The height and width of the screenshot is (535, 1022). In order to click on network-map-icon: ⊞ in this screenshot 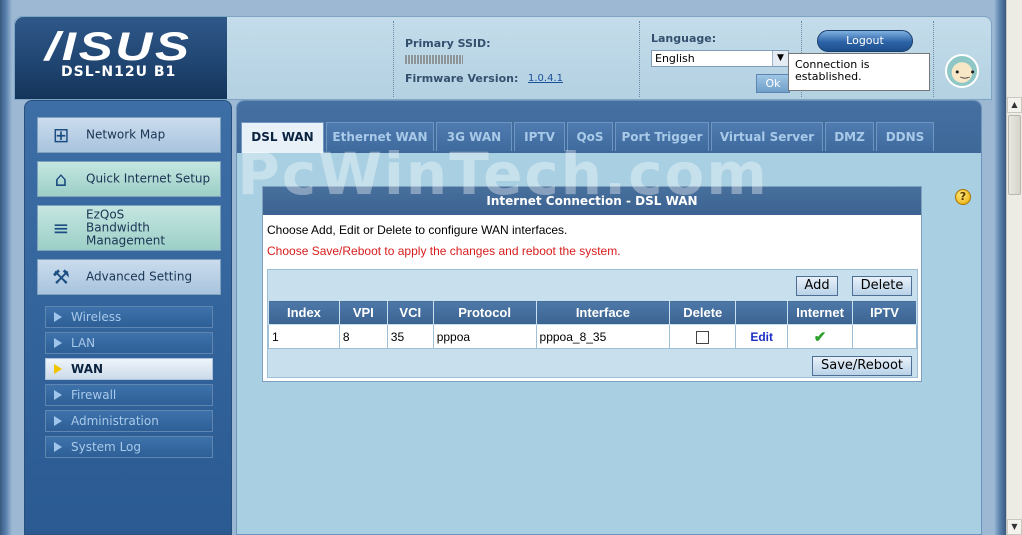, I will do `click(61, 135)`.